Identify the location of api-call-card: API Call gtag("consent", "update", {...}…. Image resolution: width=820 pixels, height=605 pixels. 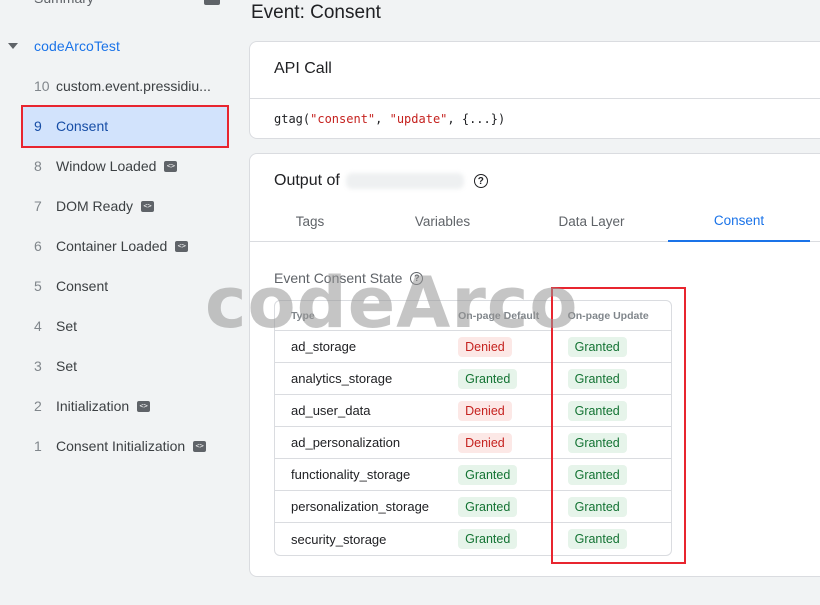
(534, 90).